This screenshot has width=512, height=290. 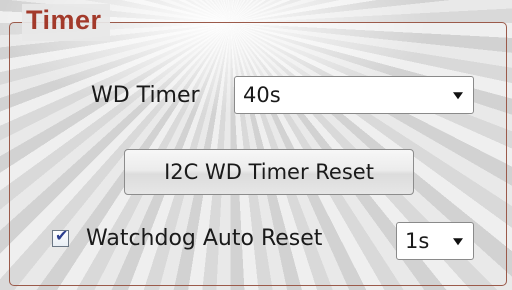 What do you see at coordinates (204, 238) in the screenshot?
I see `watchdog-auto-reset-label: Watchdog Auto Reset` at bounding box center [204, 238].